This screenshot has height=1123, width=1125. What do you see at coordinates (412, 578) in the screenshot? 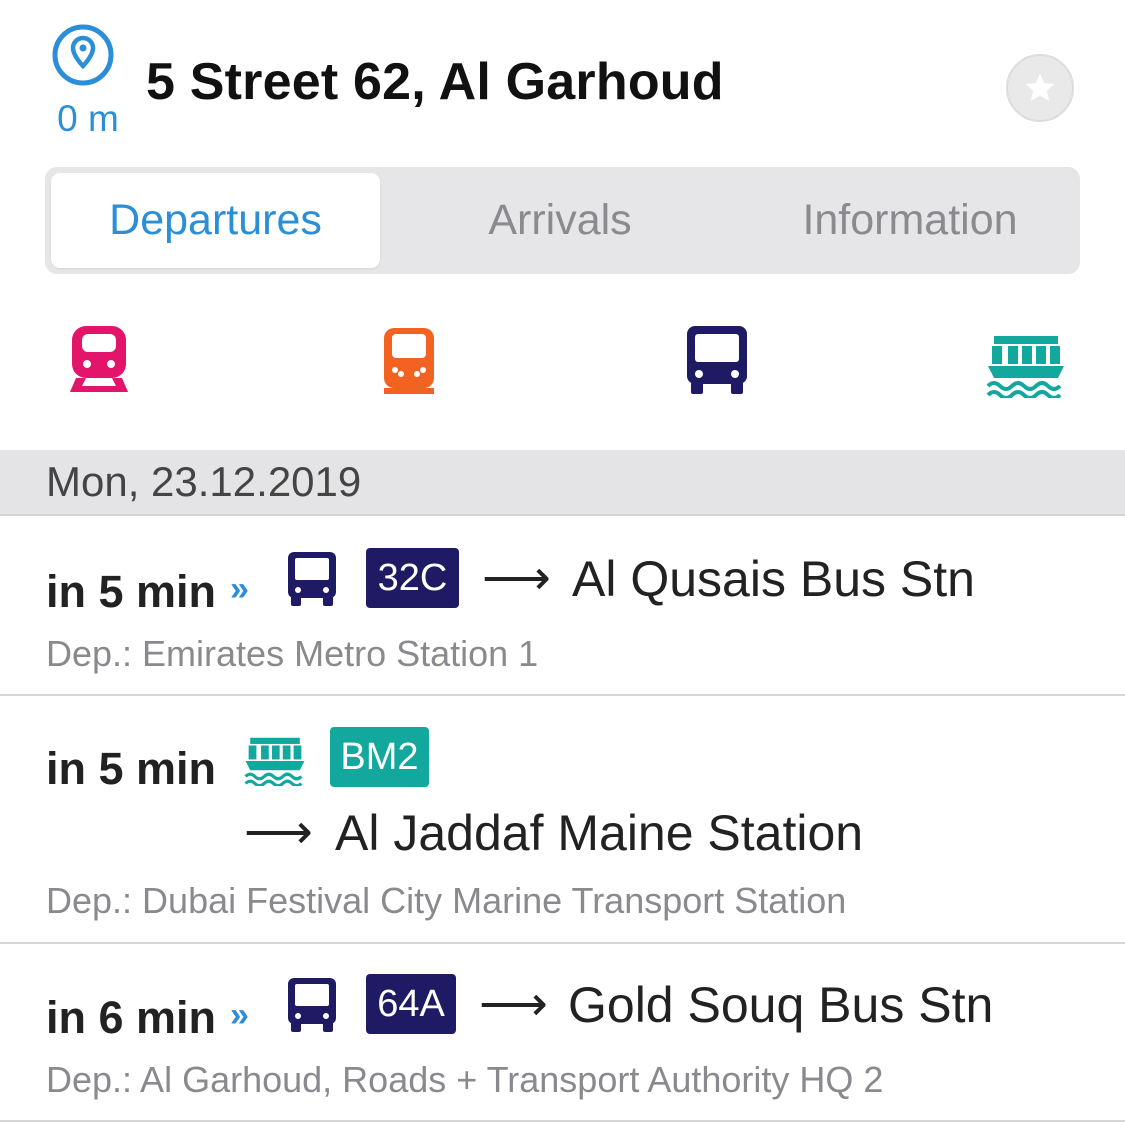
I see `line-badge: 32C` at bounding box center [412, 578].